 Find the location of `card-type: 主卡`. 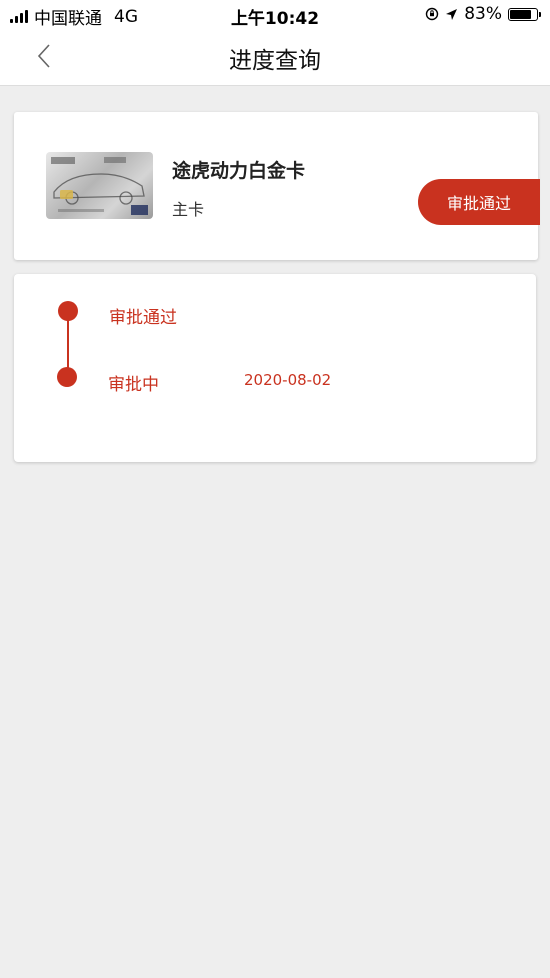

card-type: 主卡 is located at coordinates (188, 209).